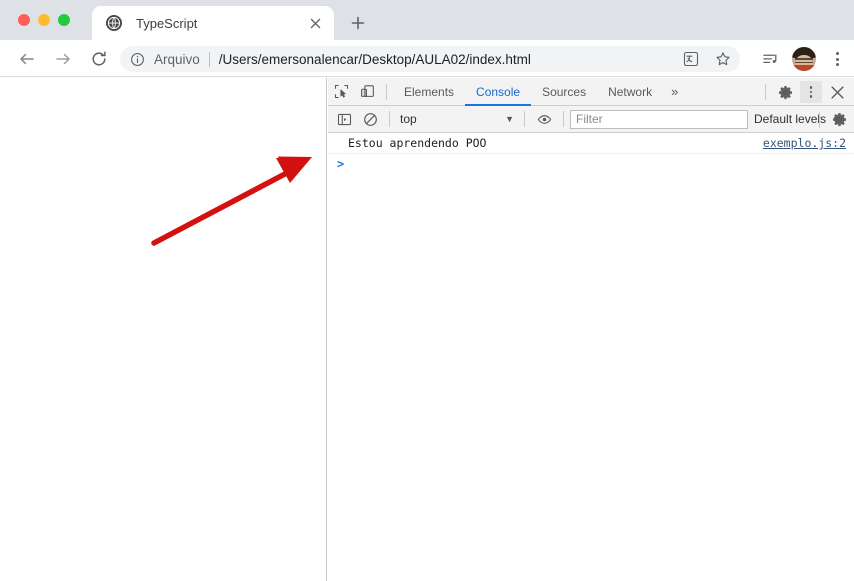  What do you see at coordinates (99, 59) in the screenshot?
I see `reload-button` at bounding box center [99, 59].